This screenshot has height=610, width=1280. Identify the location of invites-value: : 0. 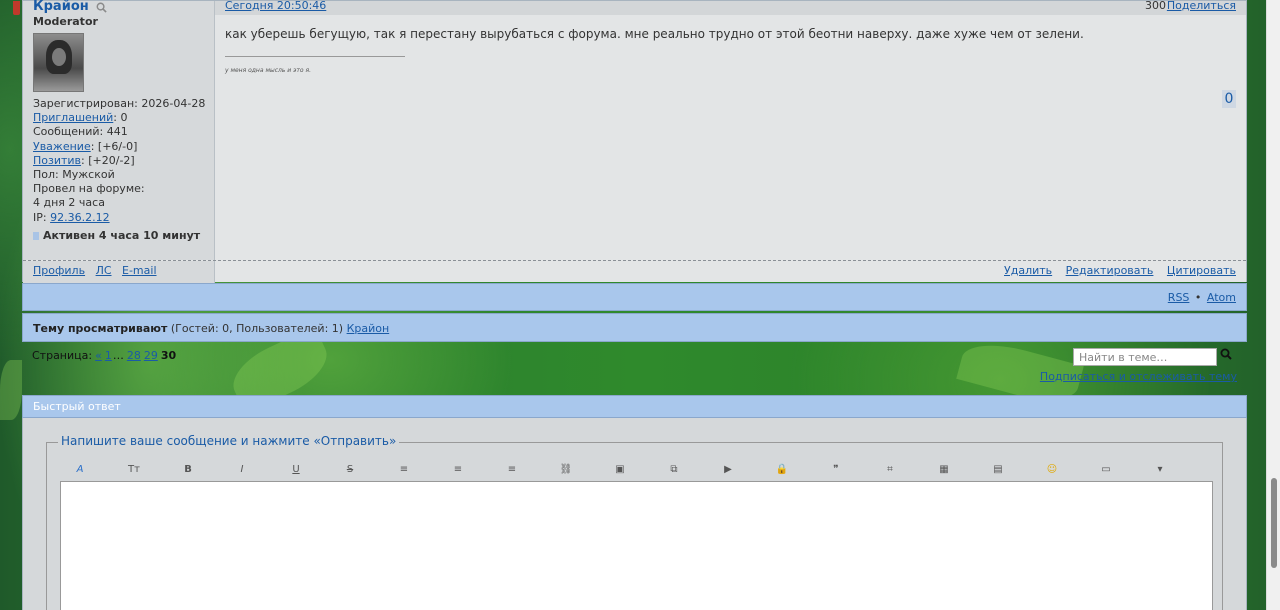
(120, 118).